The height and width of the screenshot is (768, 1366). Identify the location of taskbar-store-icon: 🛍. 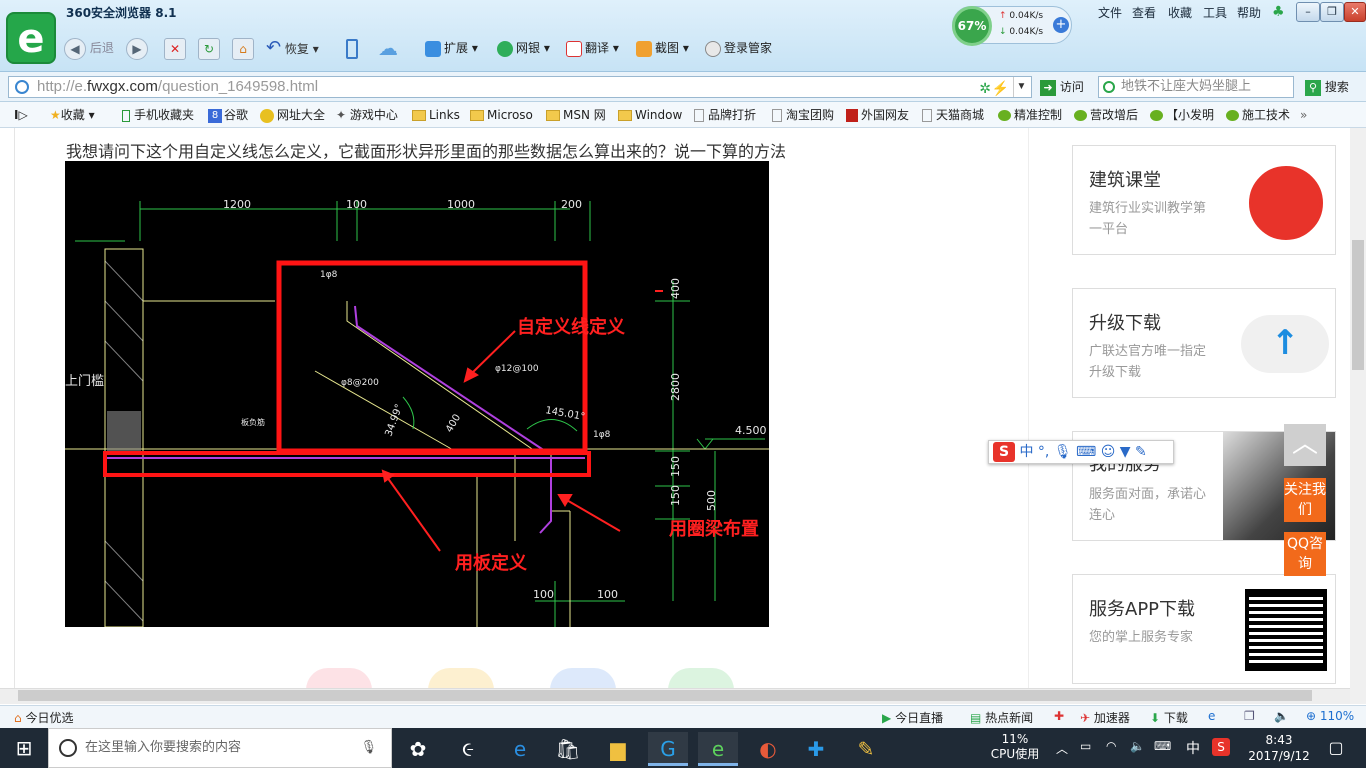
(568, 749).